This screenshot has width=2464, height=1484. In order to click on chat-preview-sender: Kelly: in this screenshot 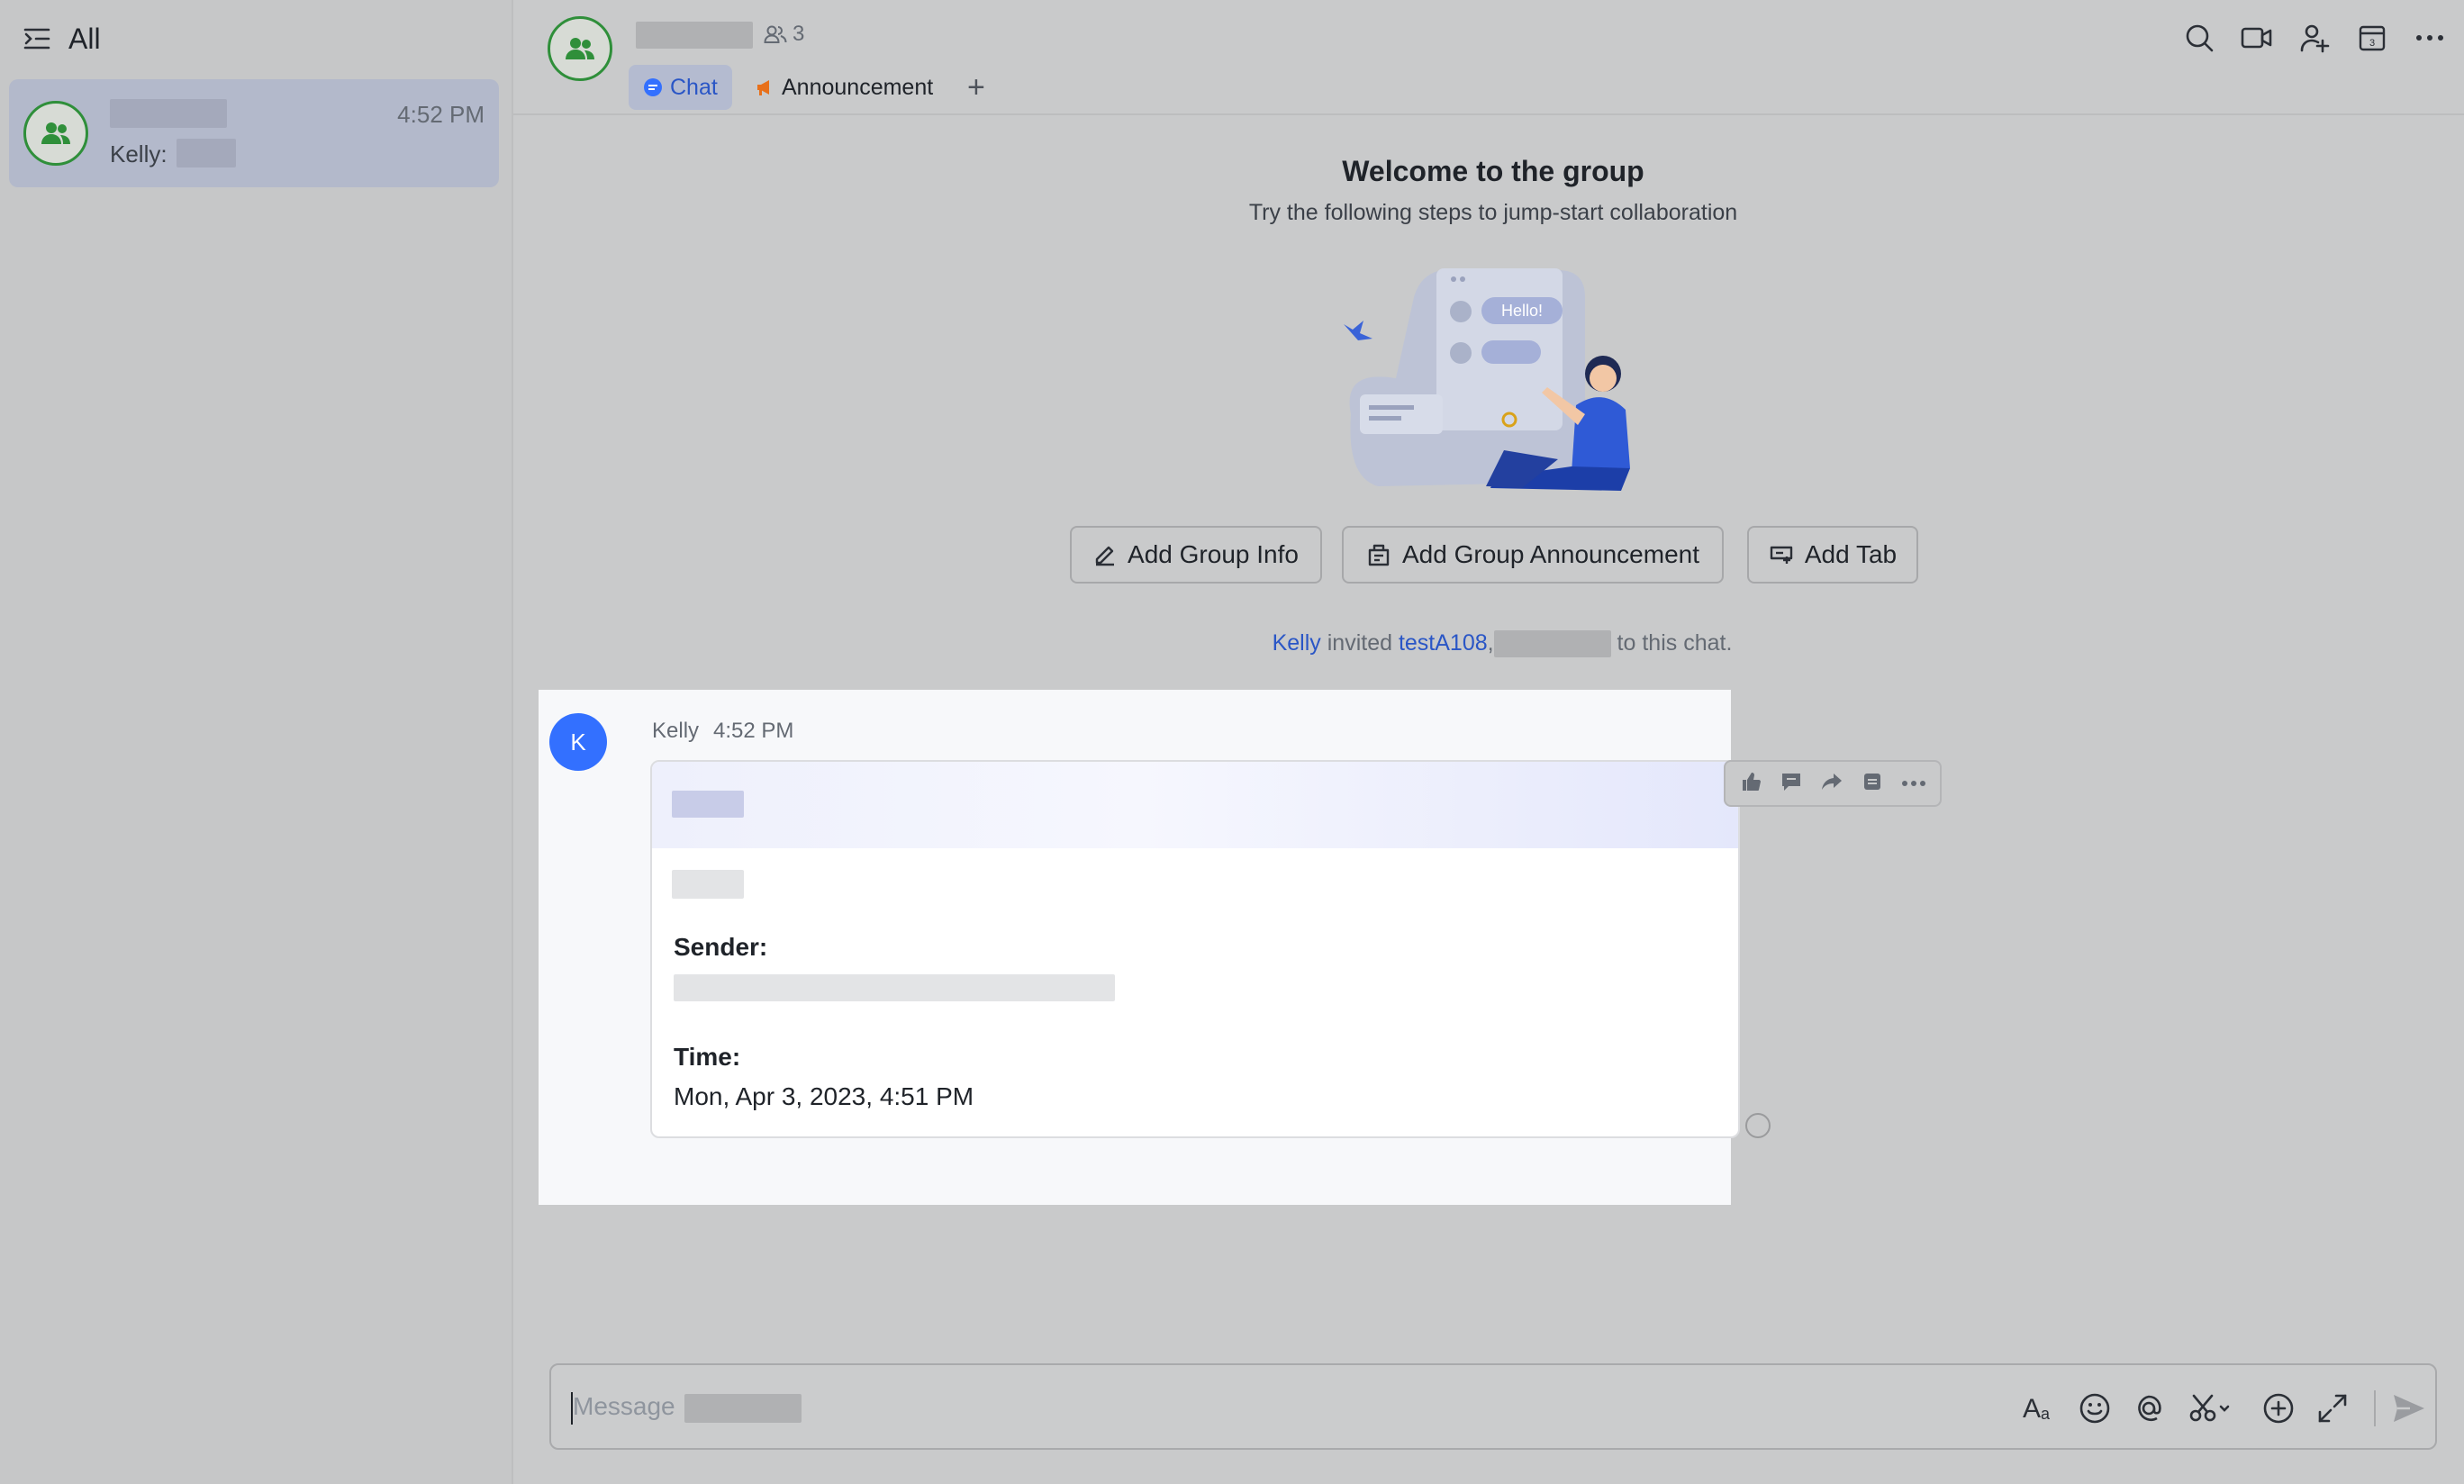, I will do `click(139, 154)`.